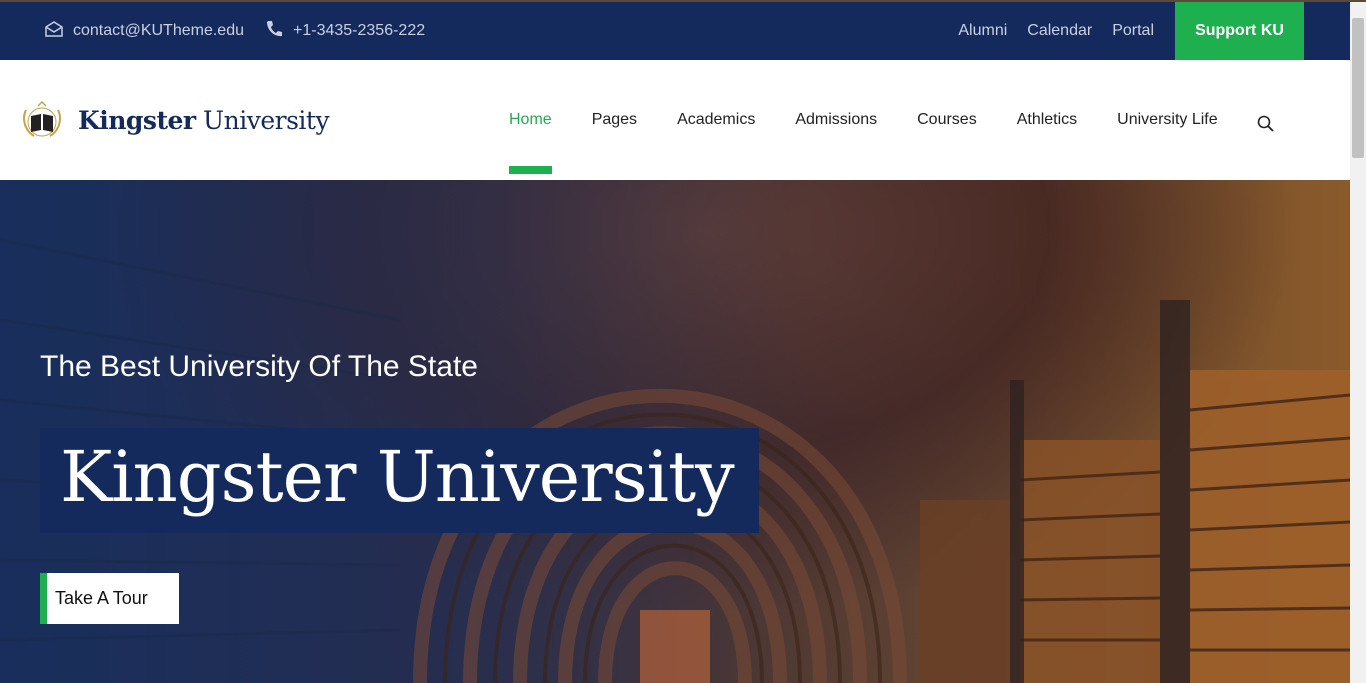 The height and width of the screenshot is (683, 1366). Describe the element at coordinates (1266, 124) in the screenshot. I see `search-icon` at that location.